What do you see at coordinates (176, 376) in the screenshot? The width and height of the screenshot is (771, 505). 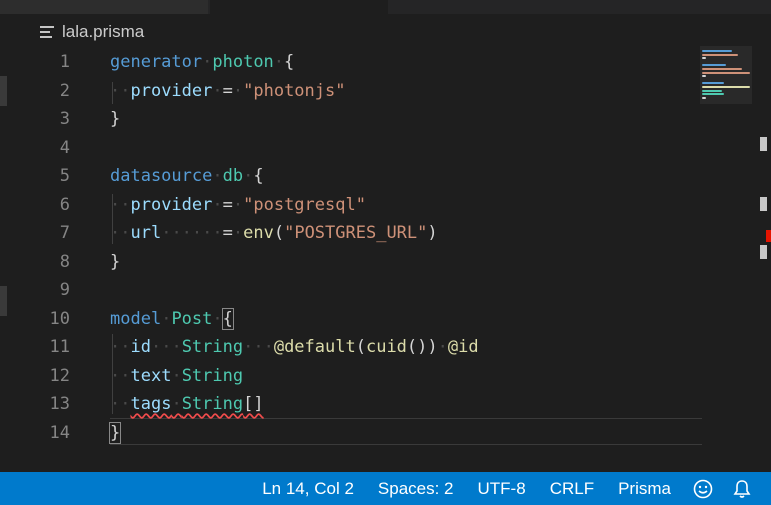 I see `code-text: ··text·String` at bounding box center [176, 376].